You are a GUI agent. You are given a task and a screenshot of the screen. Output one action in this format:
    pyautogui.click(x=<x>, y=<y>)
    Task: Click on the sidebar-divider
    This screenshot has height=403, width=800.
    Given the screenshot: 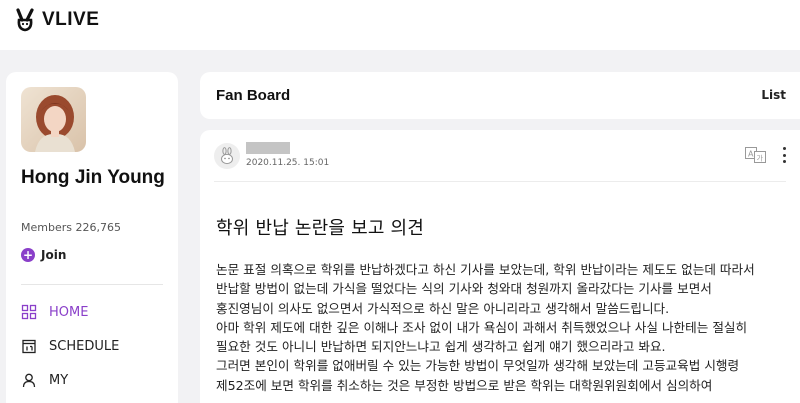 What is the action you would take?
    pyautogui.click(x=92, y=284)
    